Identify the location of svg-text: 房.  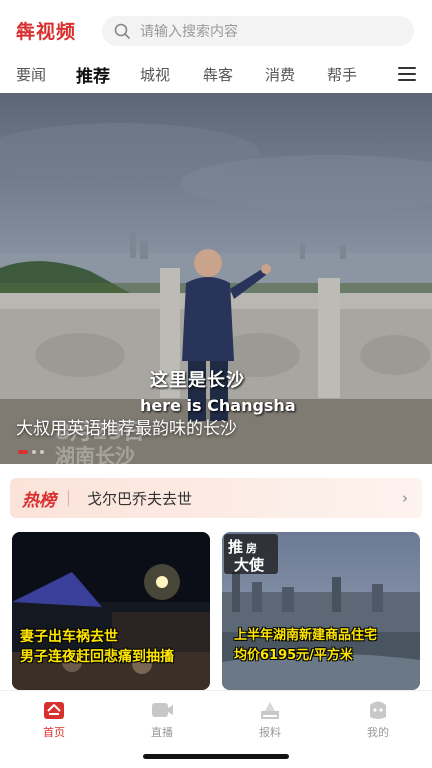
(251, 548).